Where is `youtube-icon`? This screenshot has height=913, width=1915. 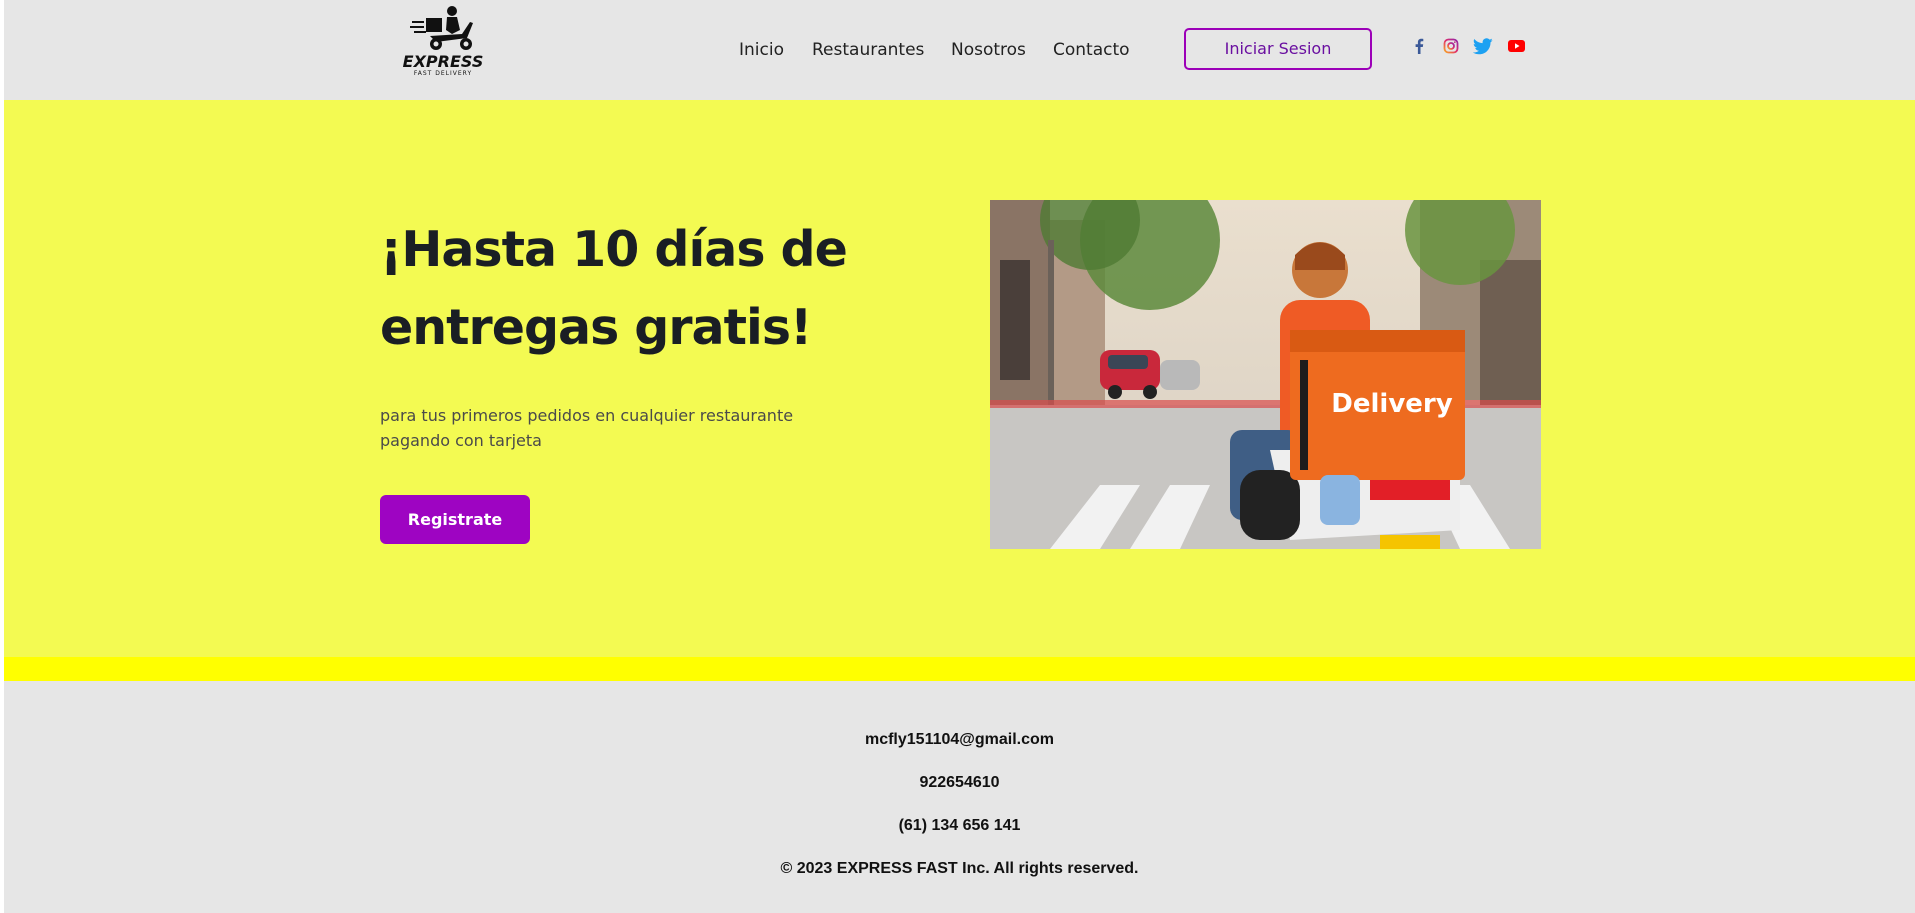 youtube-icon is located at coordinates (1516, 46).